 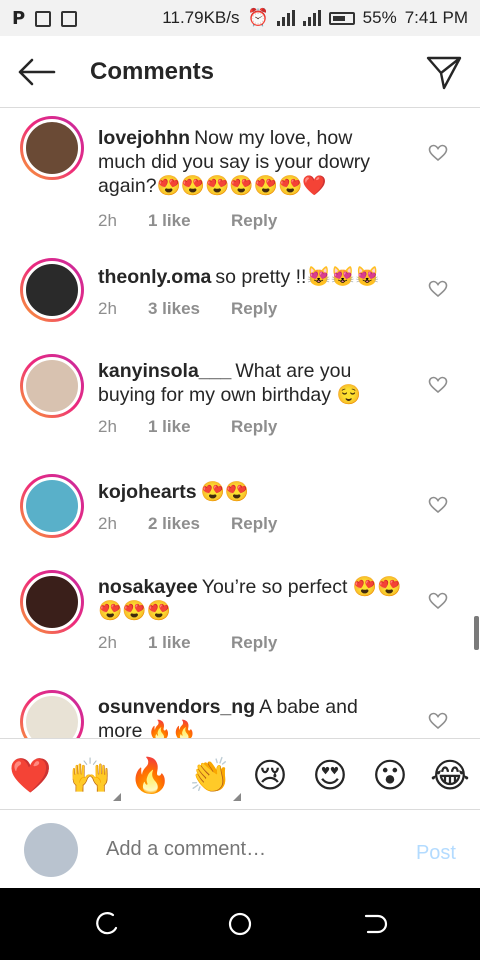 I want to click on emoji-red-heart: ❤️, so click(x=30, y=776).